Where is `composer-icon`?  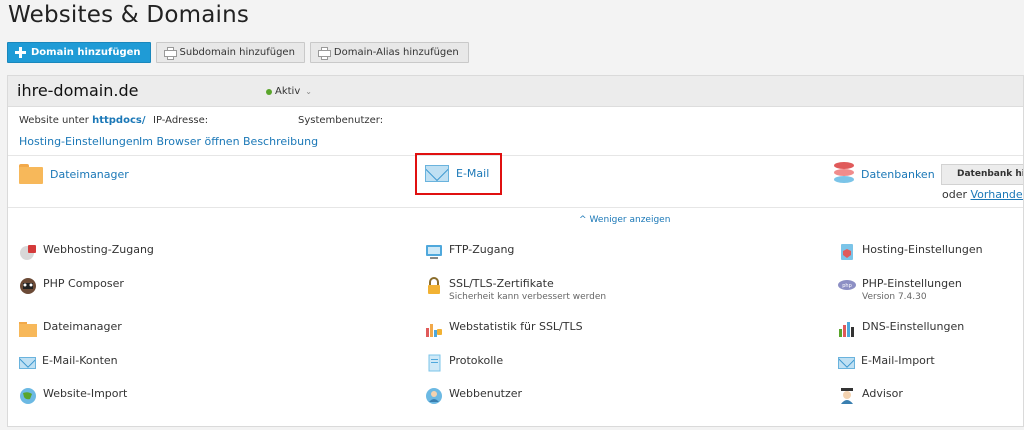
composer-icon is located at coordinates (28, 286).